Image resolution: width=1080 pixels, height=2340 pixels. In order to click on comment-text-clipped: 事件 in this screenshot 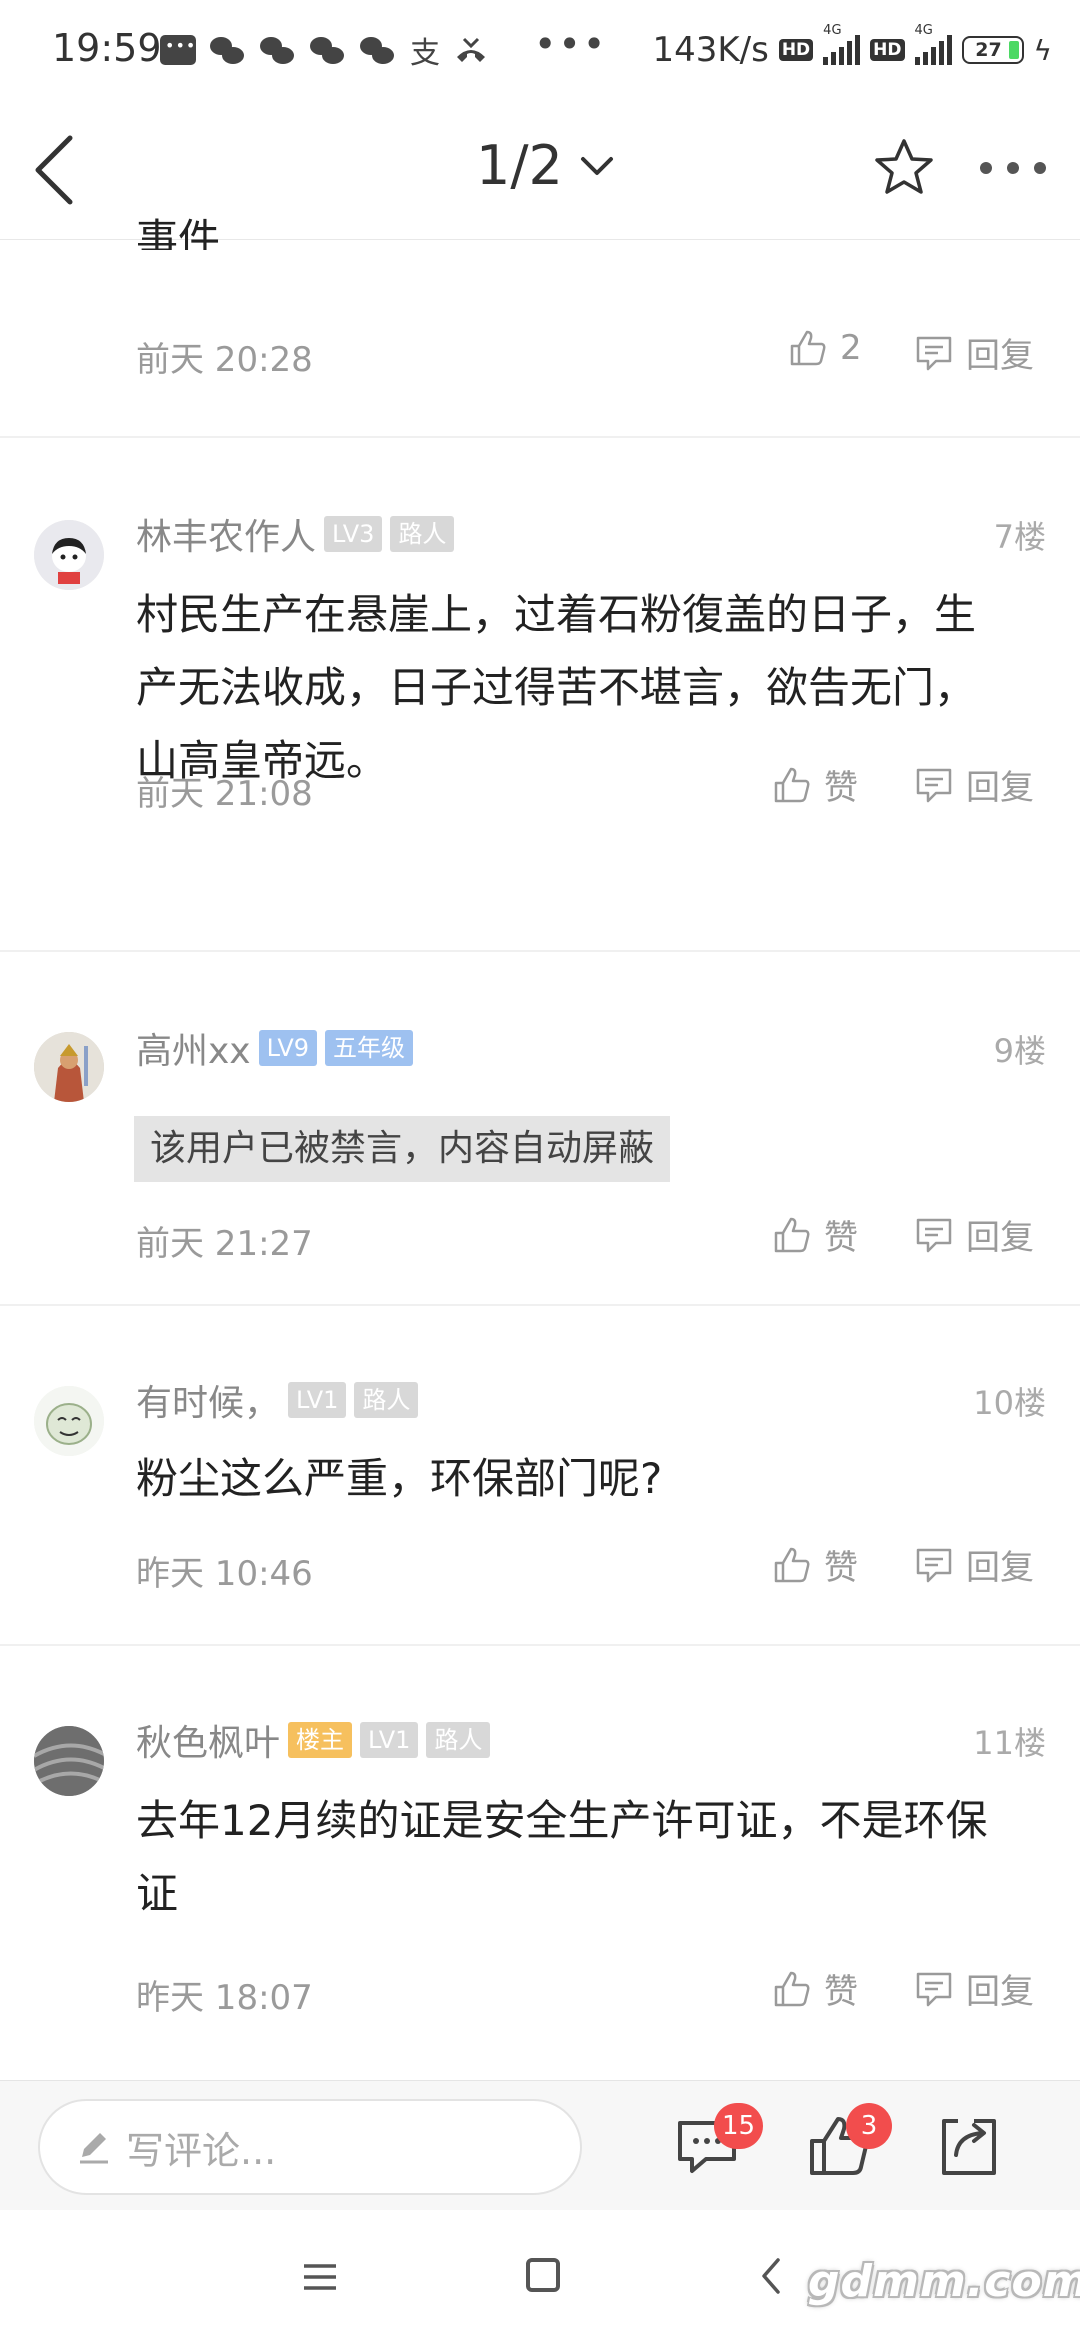, I will do `click(178, 232)`.